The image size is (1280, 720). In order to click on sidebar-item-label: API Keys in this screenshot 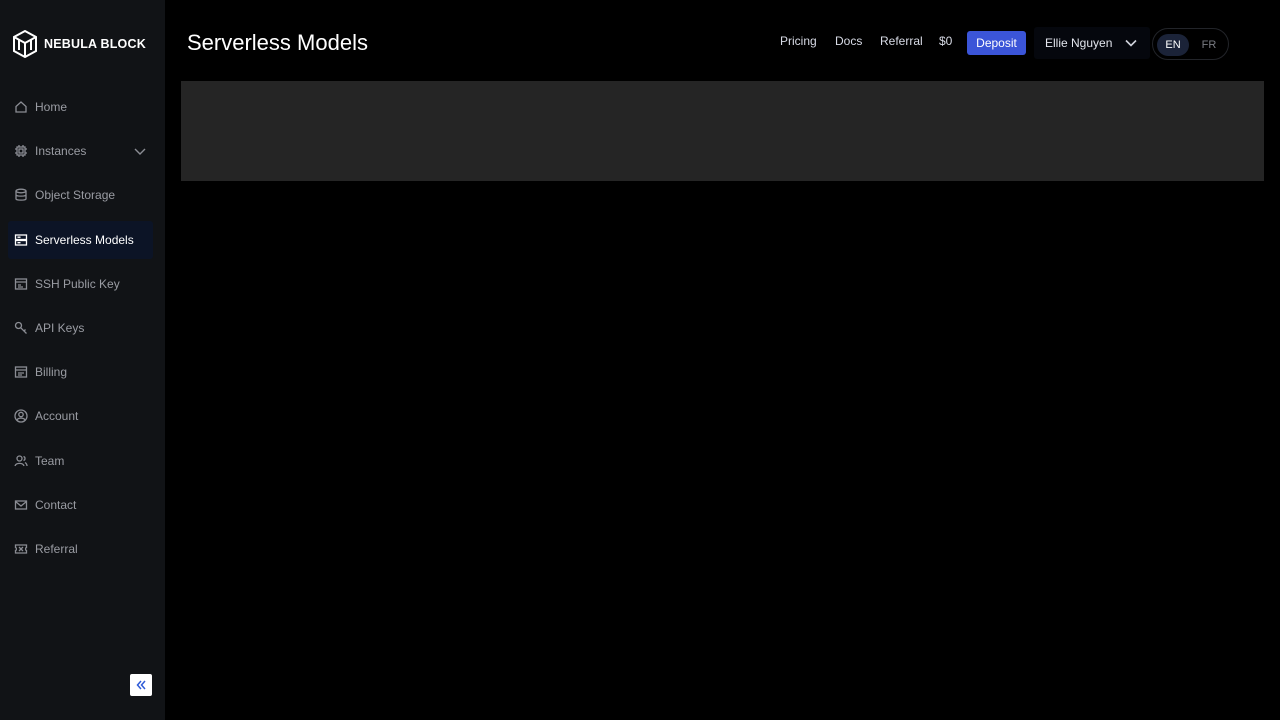, I will do `click(60, 328)`.